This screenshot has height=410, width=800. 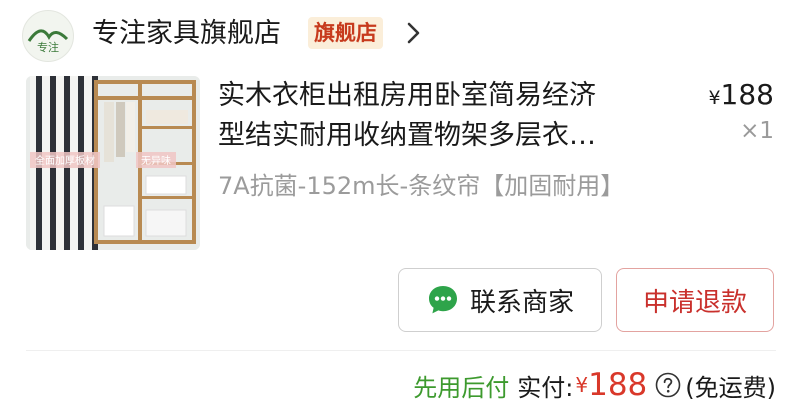 I want to click on product-quantity: ×1, so click(x=757, y=131).